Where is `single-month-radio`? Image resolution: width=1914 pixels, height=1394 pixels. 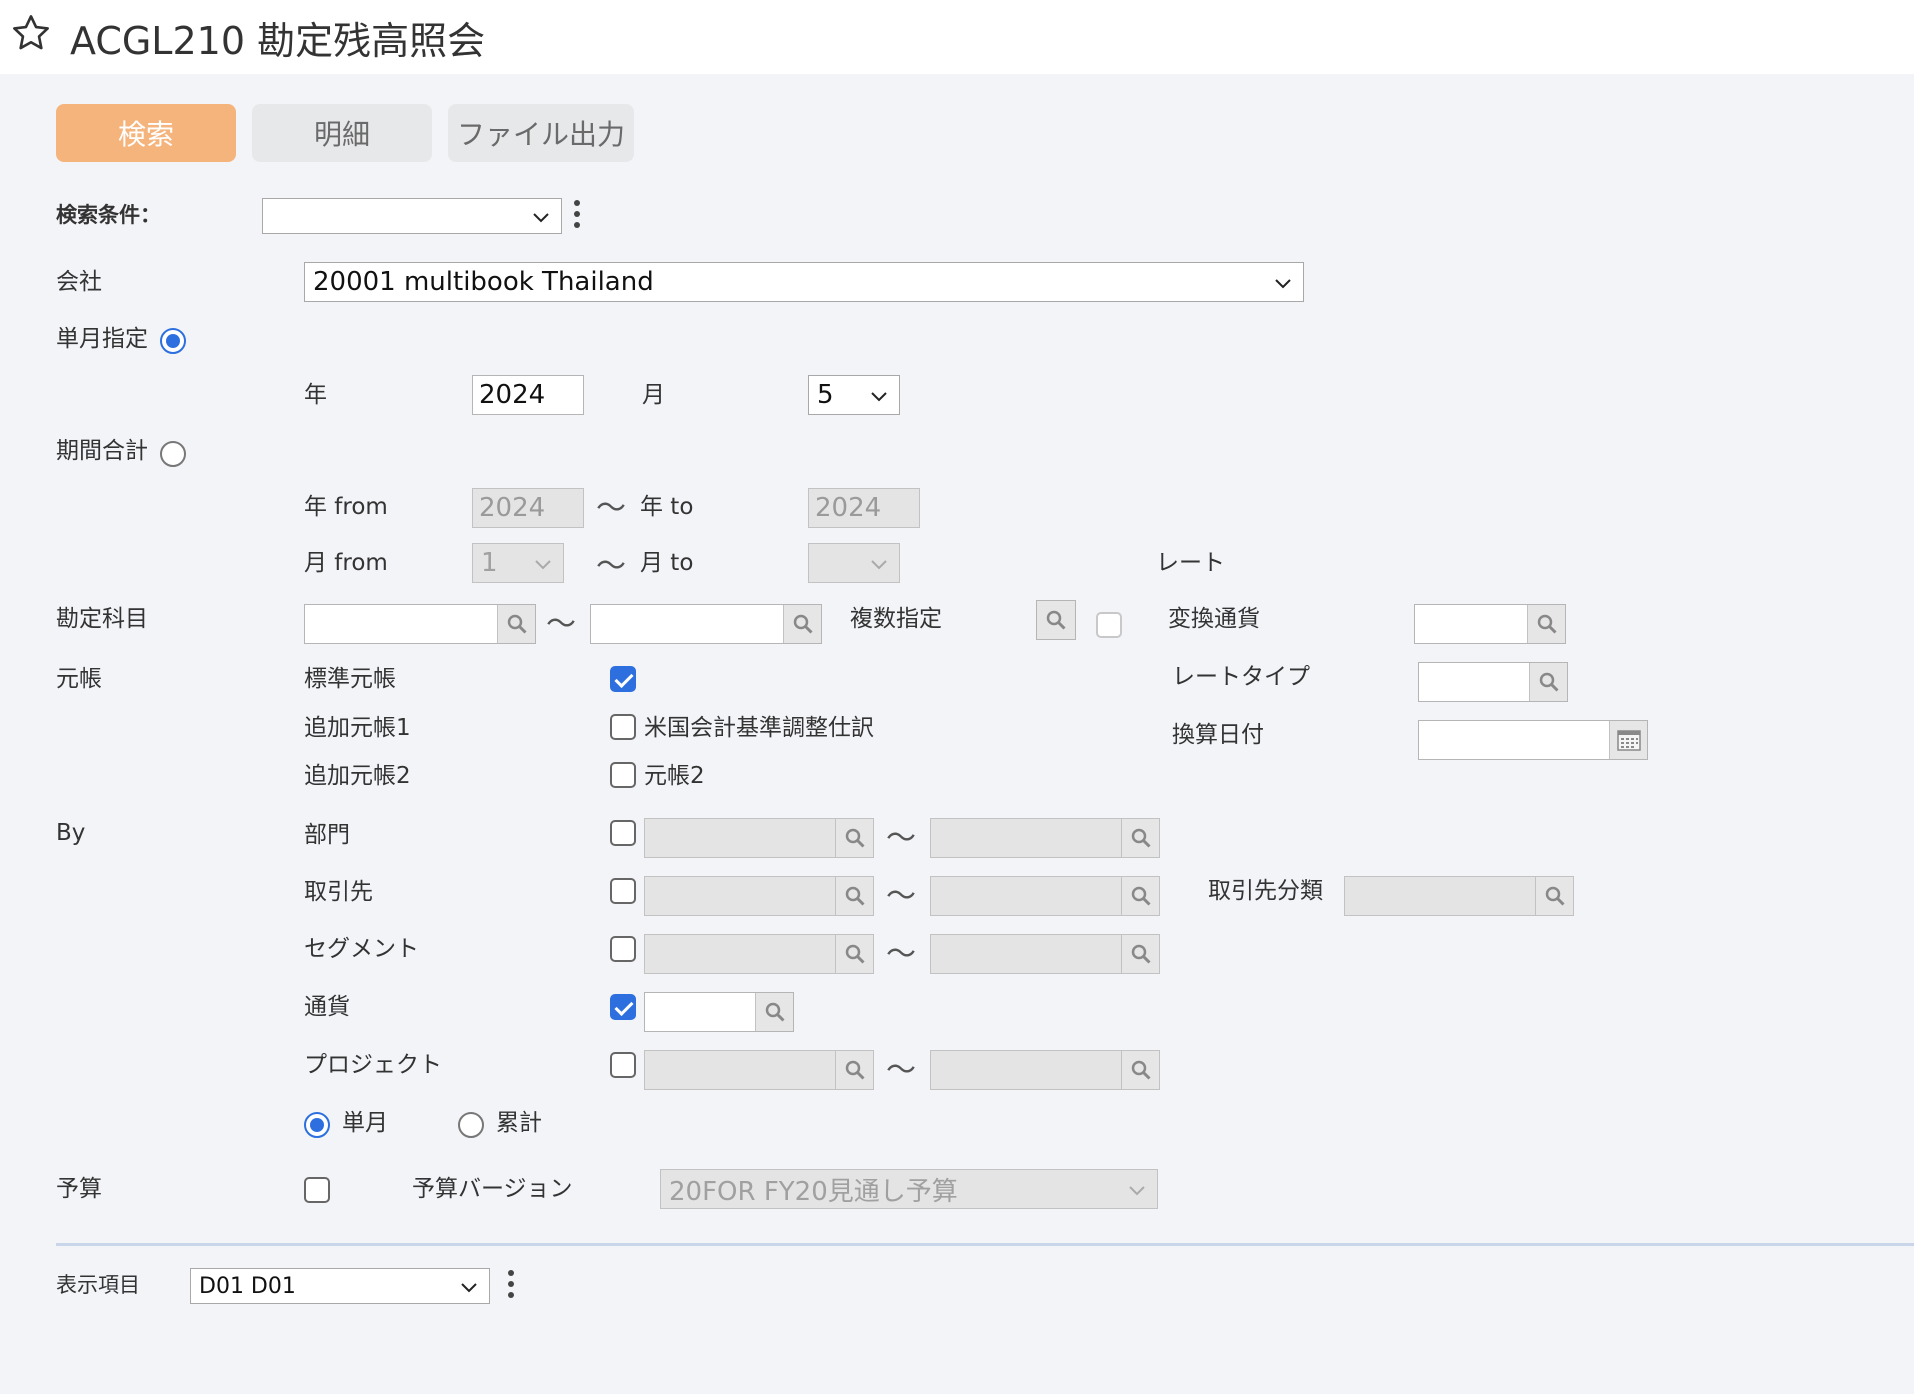 single-month-radio is located at coordinates (173, 341).